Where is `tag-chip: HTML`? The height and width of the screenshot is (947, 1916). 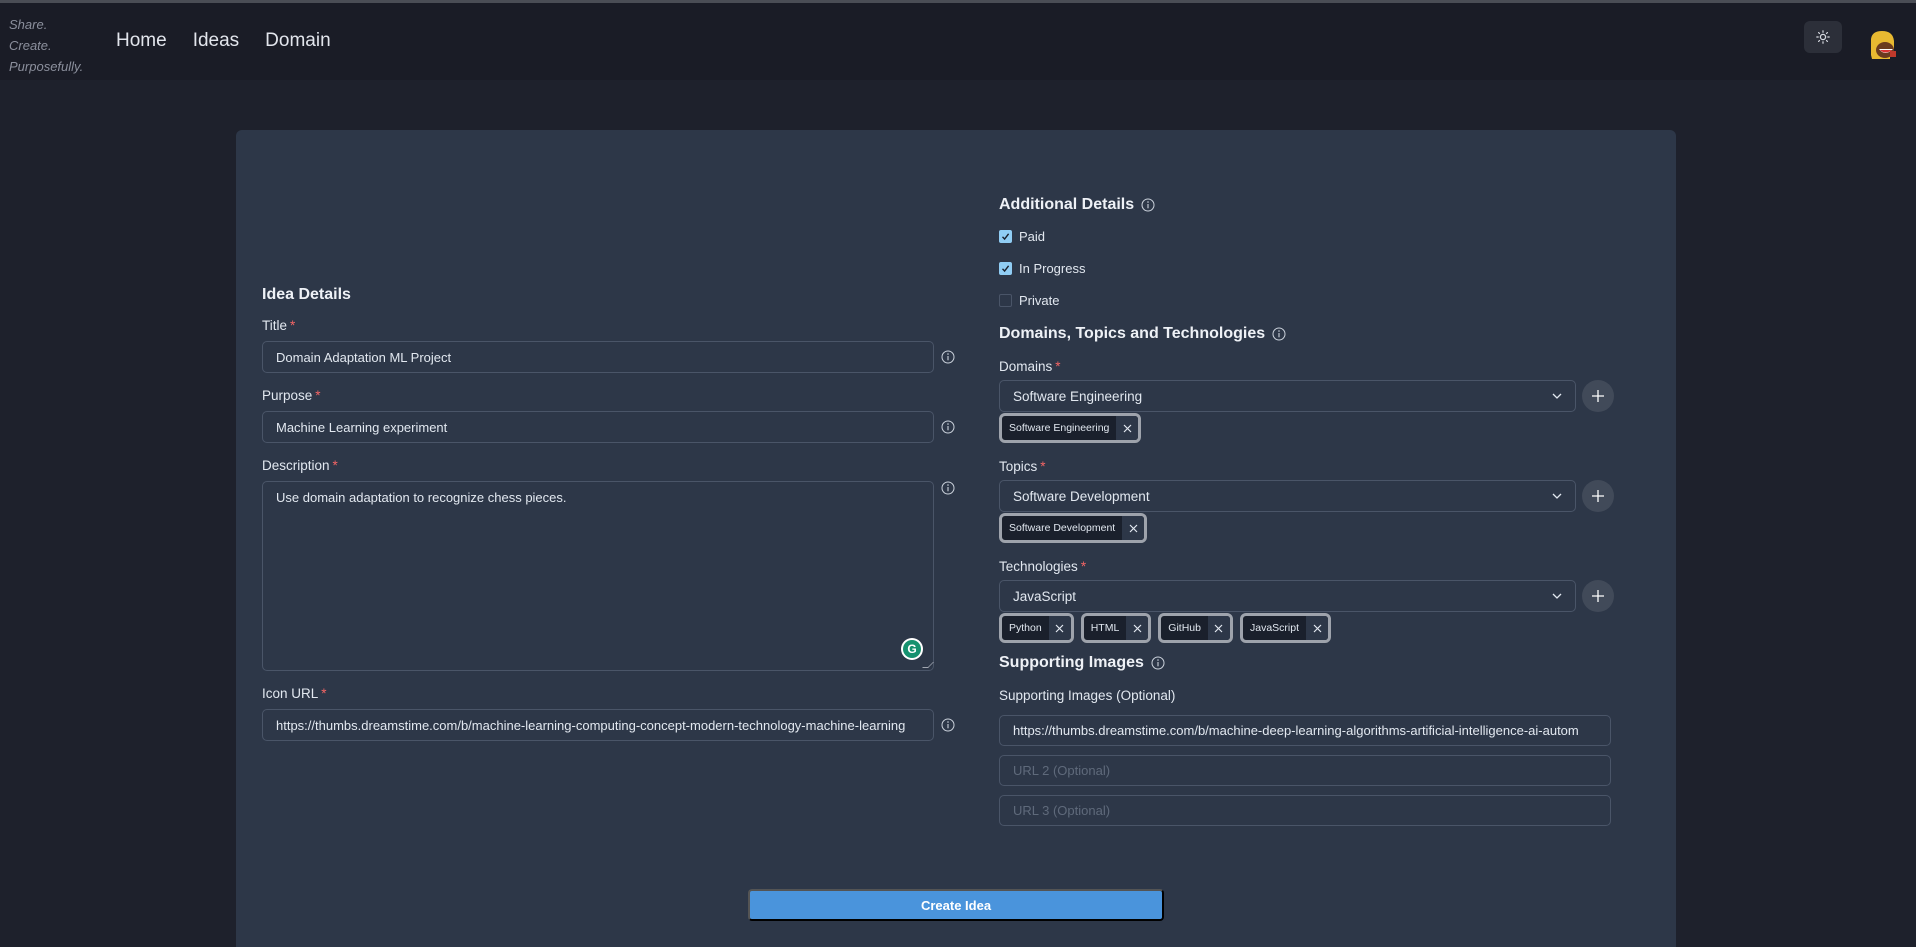 tag-chip: HTML is located at coordinates (1116, 628).